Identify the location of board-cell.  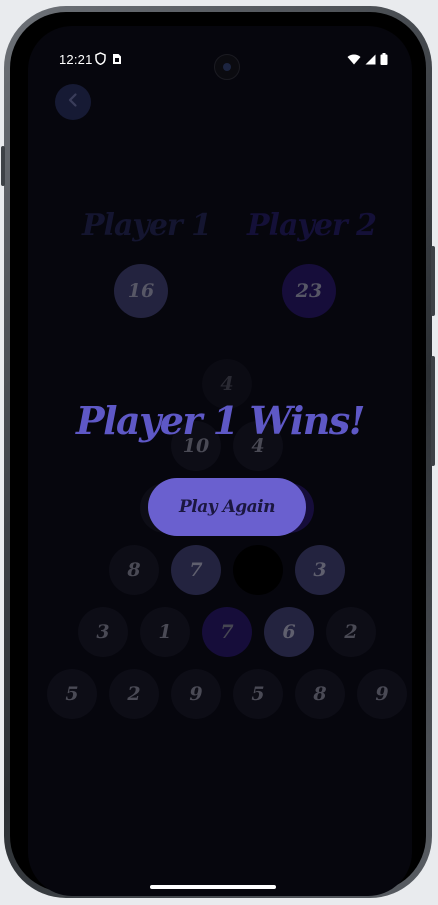
(258, 570).